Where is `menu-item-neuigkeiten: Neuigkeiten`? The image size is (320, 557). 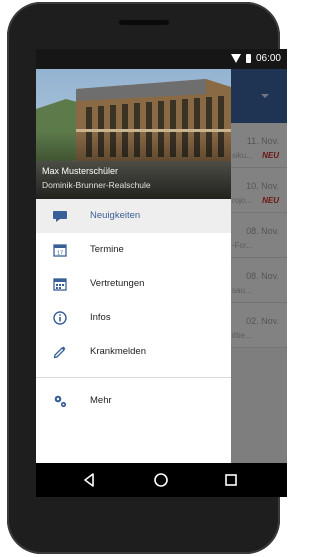
menu-item-neuigkeiten: Neuigkeiten is located at coordinates (133, 216).